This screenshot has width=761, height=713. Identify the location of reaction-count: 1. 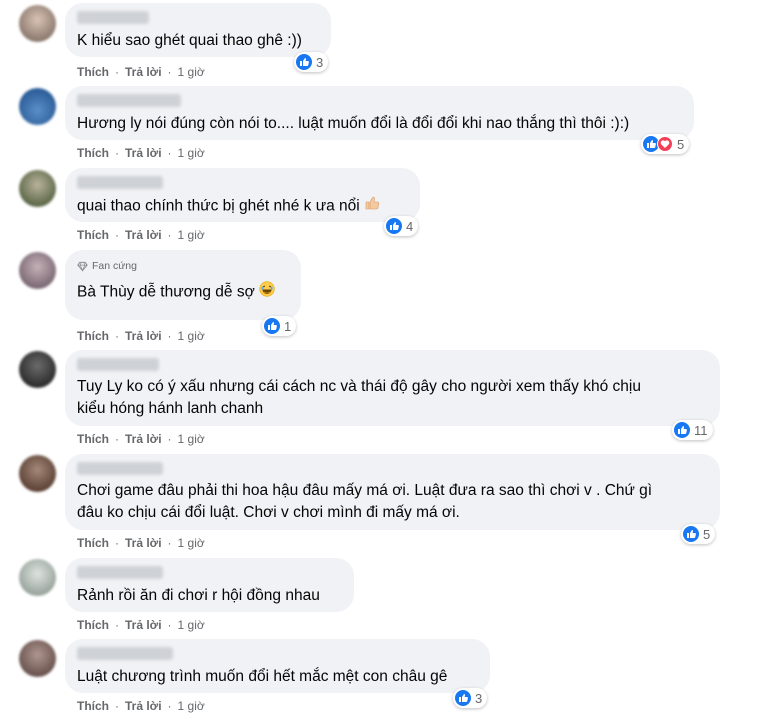
(288, 326).